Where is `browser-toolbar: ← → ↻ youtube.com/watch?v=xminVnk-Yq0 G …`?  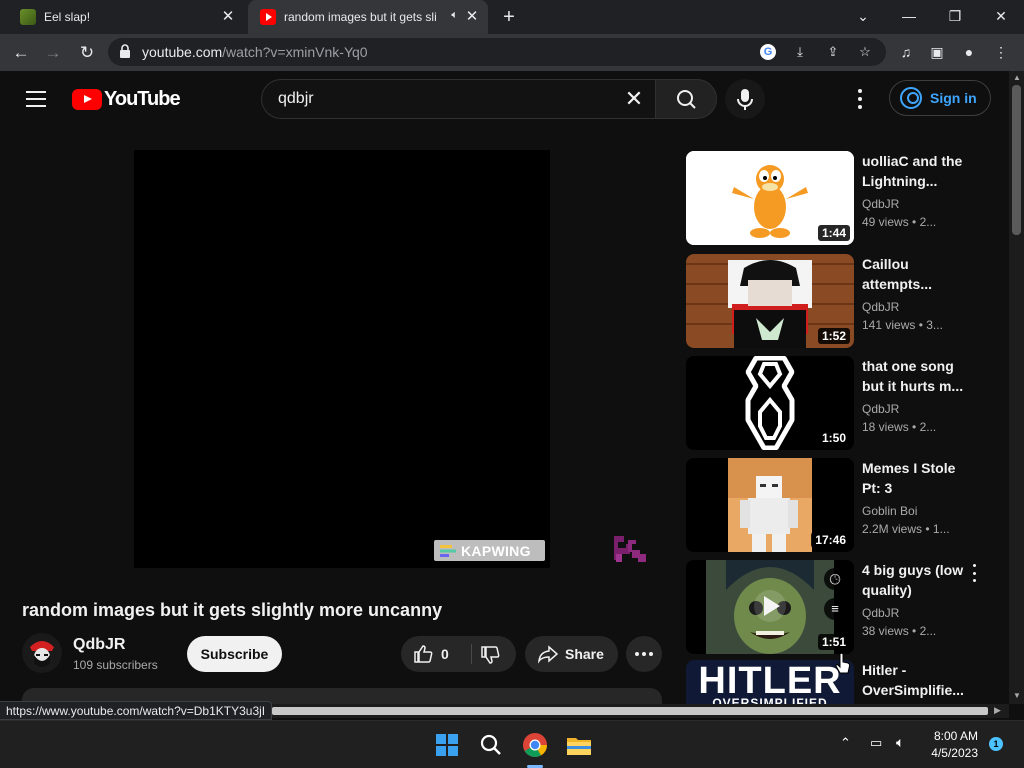 browser-toolbar: ← → ↻ youtube.com/watch?v=xminVnk-Yq0 G … is located at coordinates (512, 52).